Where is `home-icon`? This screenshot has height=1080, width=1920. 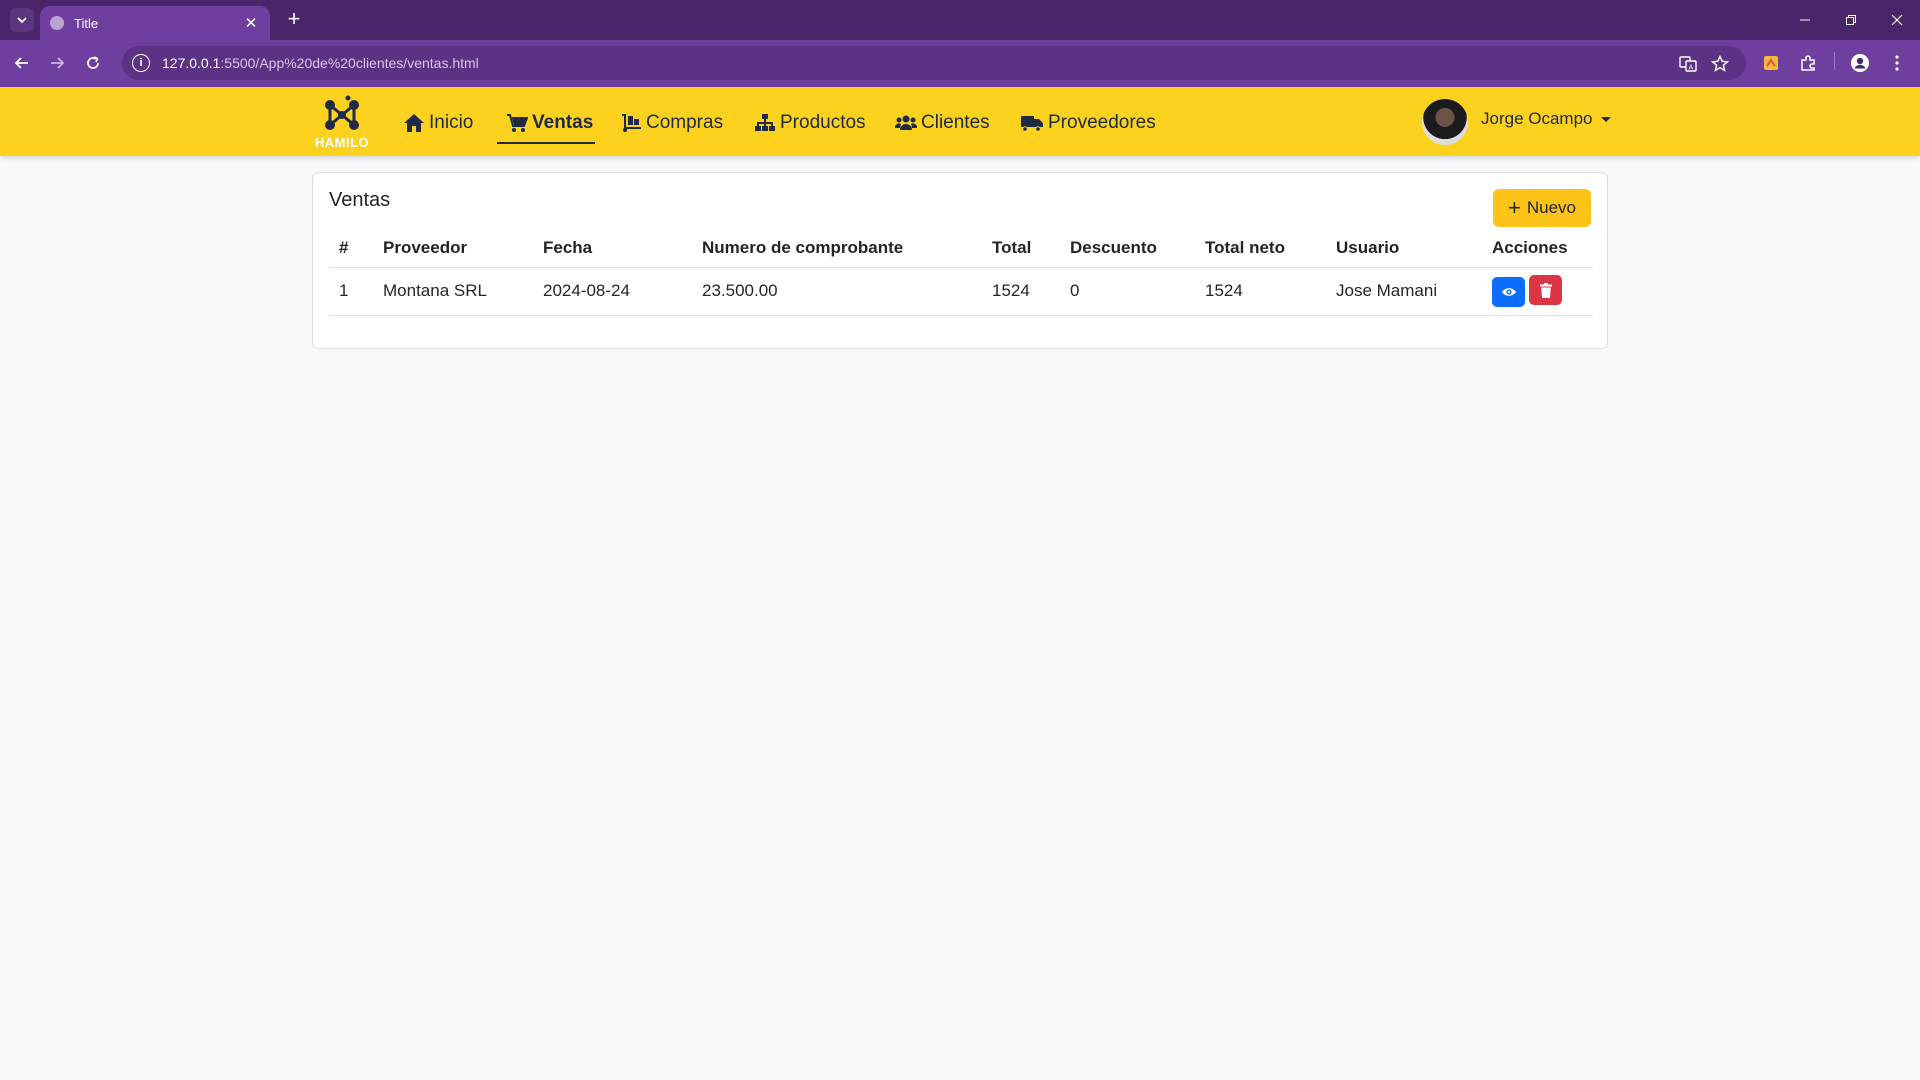
home-icon is located at coordinates (414, 123).